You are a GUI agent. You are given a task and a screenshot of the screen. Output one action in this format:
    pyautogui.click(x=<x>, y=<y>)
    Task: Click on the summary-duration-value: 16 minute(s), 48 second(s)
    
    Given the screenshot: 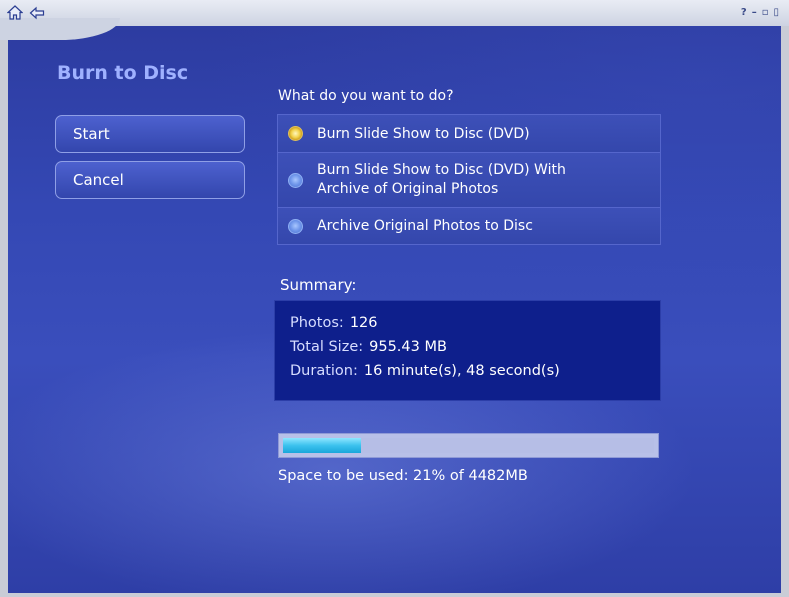 What is the action you would take?
    pyautogui.click(x=461, y=371)
    